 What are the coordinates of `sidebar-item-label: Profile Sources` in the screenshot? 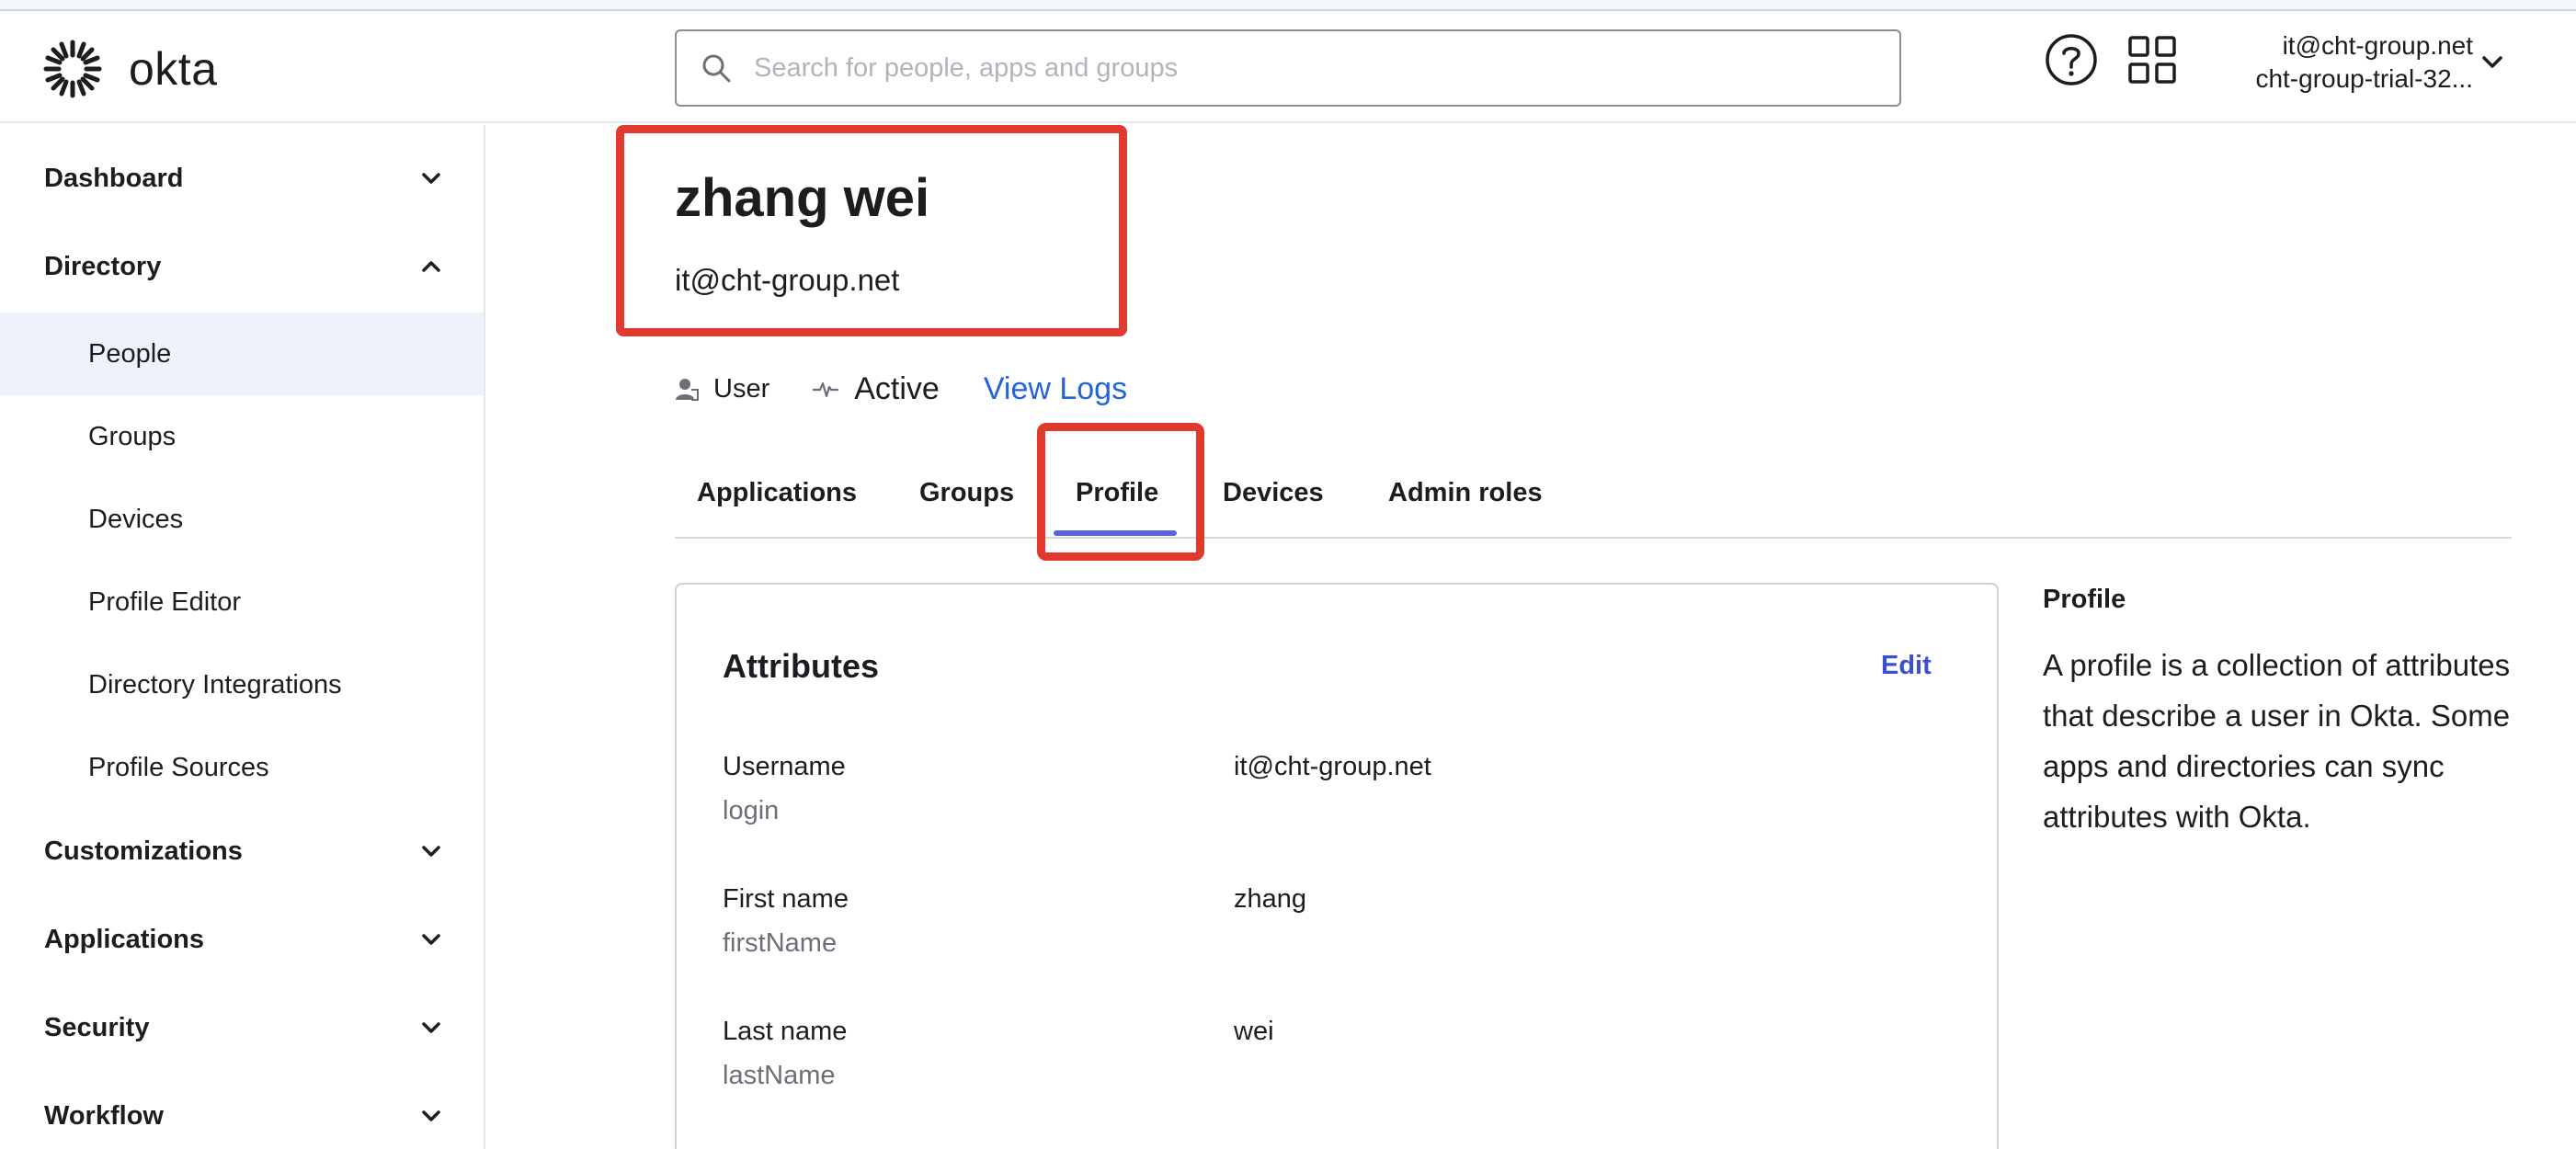 It's located at (178, 767).